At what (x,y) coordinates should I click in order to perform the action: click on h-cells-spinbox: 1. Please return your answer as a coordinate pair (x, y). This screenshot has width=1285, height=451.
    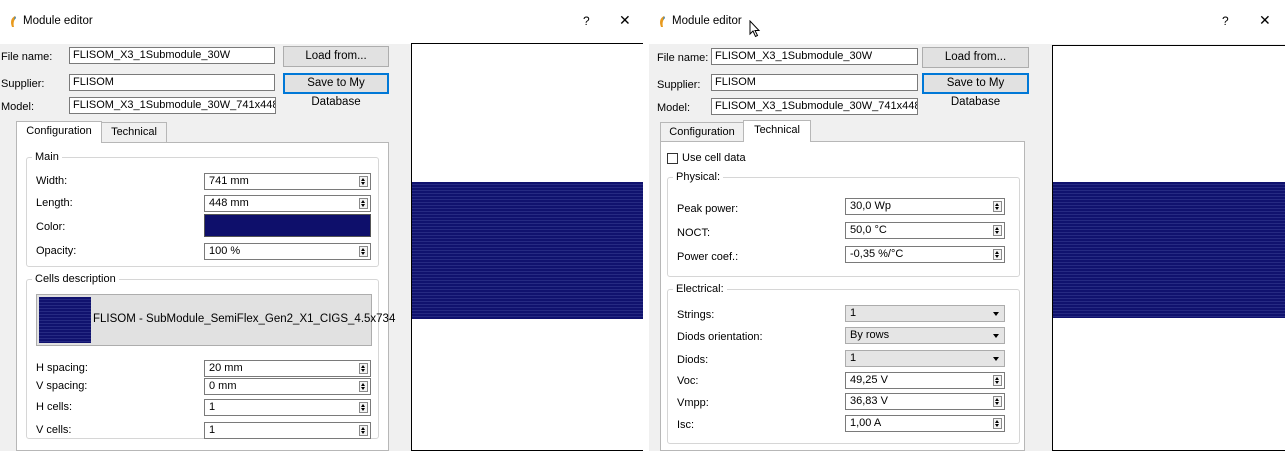
    Looking at the image, I should click on (287, 407).